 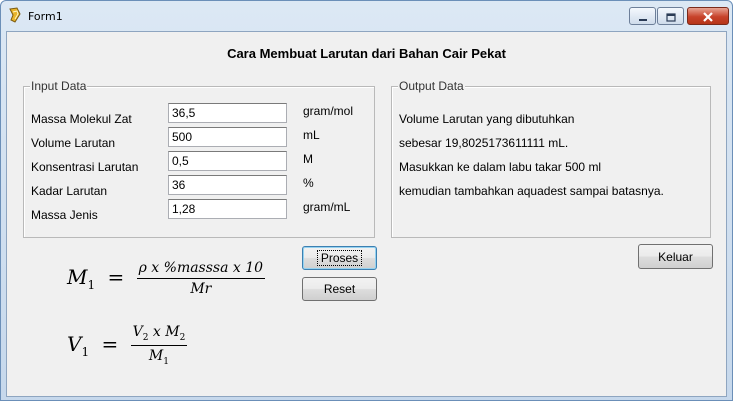 I want to click on formula2-lhs: V, so click(x=74, y=343).